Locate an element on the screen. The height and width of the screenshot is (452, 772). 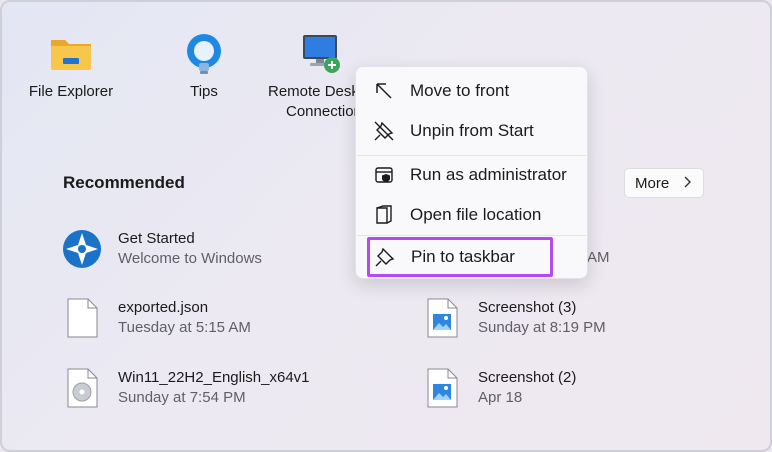
file-icon is located at coordinates (82, 318).